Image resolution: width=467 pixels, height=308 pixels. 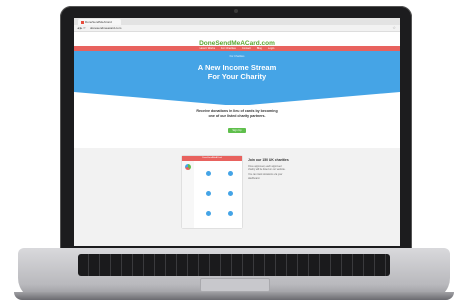 What do you see at coordinates (160, 28) in the screenshot?
I see `url-field: donesendmeacard.com` at bounding box center [160, 28].